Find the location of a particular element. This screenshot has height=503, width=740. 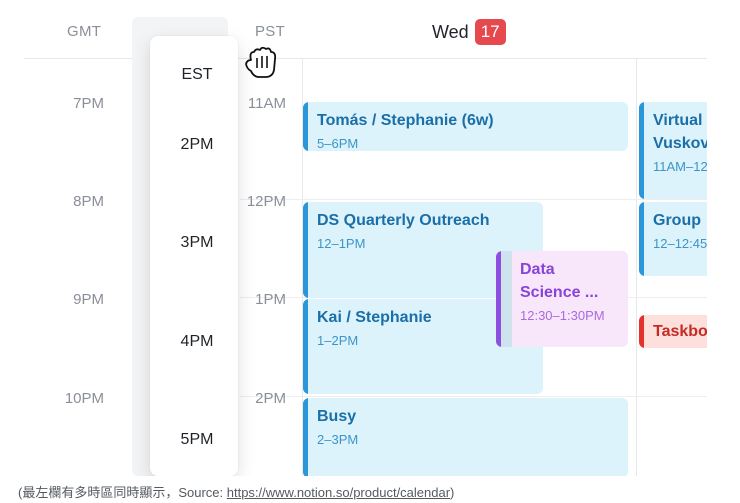

timezone-header-pst: PST is located at coordinates (270, 31).